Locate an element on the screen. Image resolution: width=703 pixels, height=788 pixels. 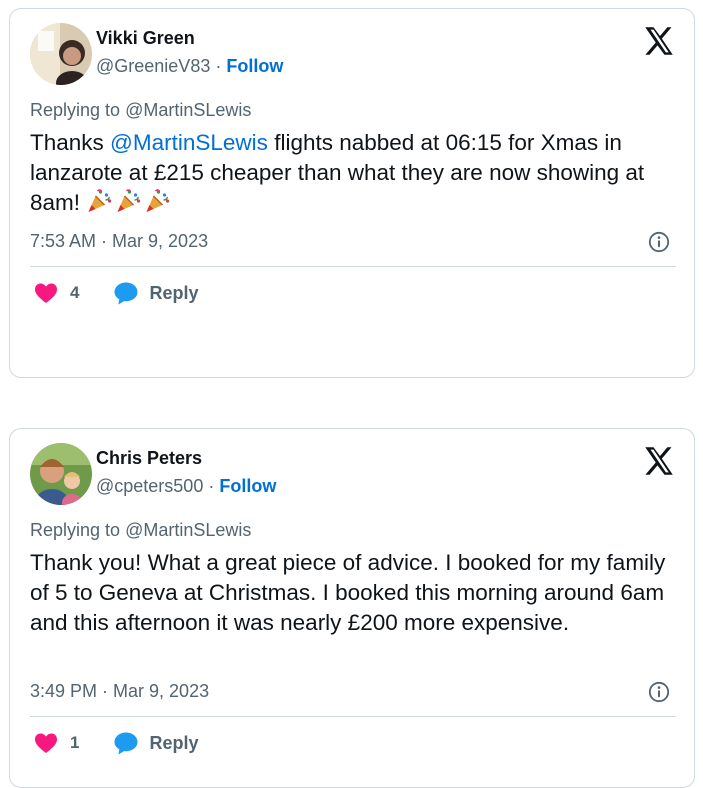
tweet-timestamp: 7:53 AM · Mar 9, 2023 is located at coordinates (119, 241).